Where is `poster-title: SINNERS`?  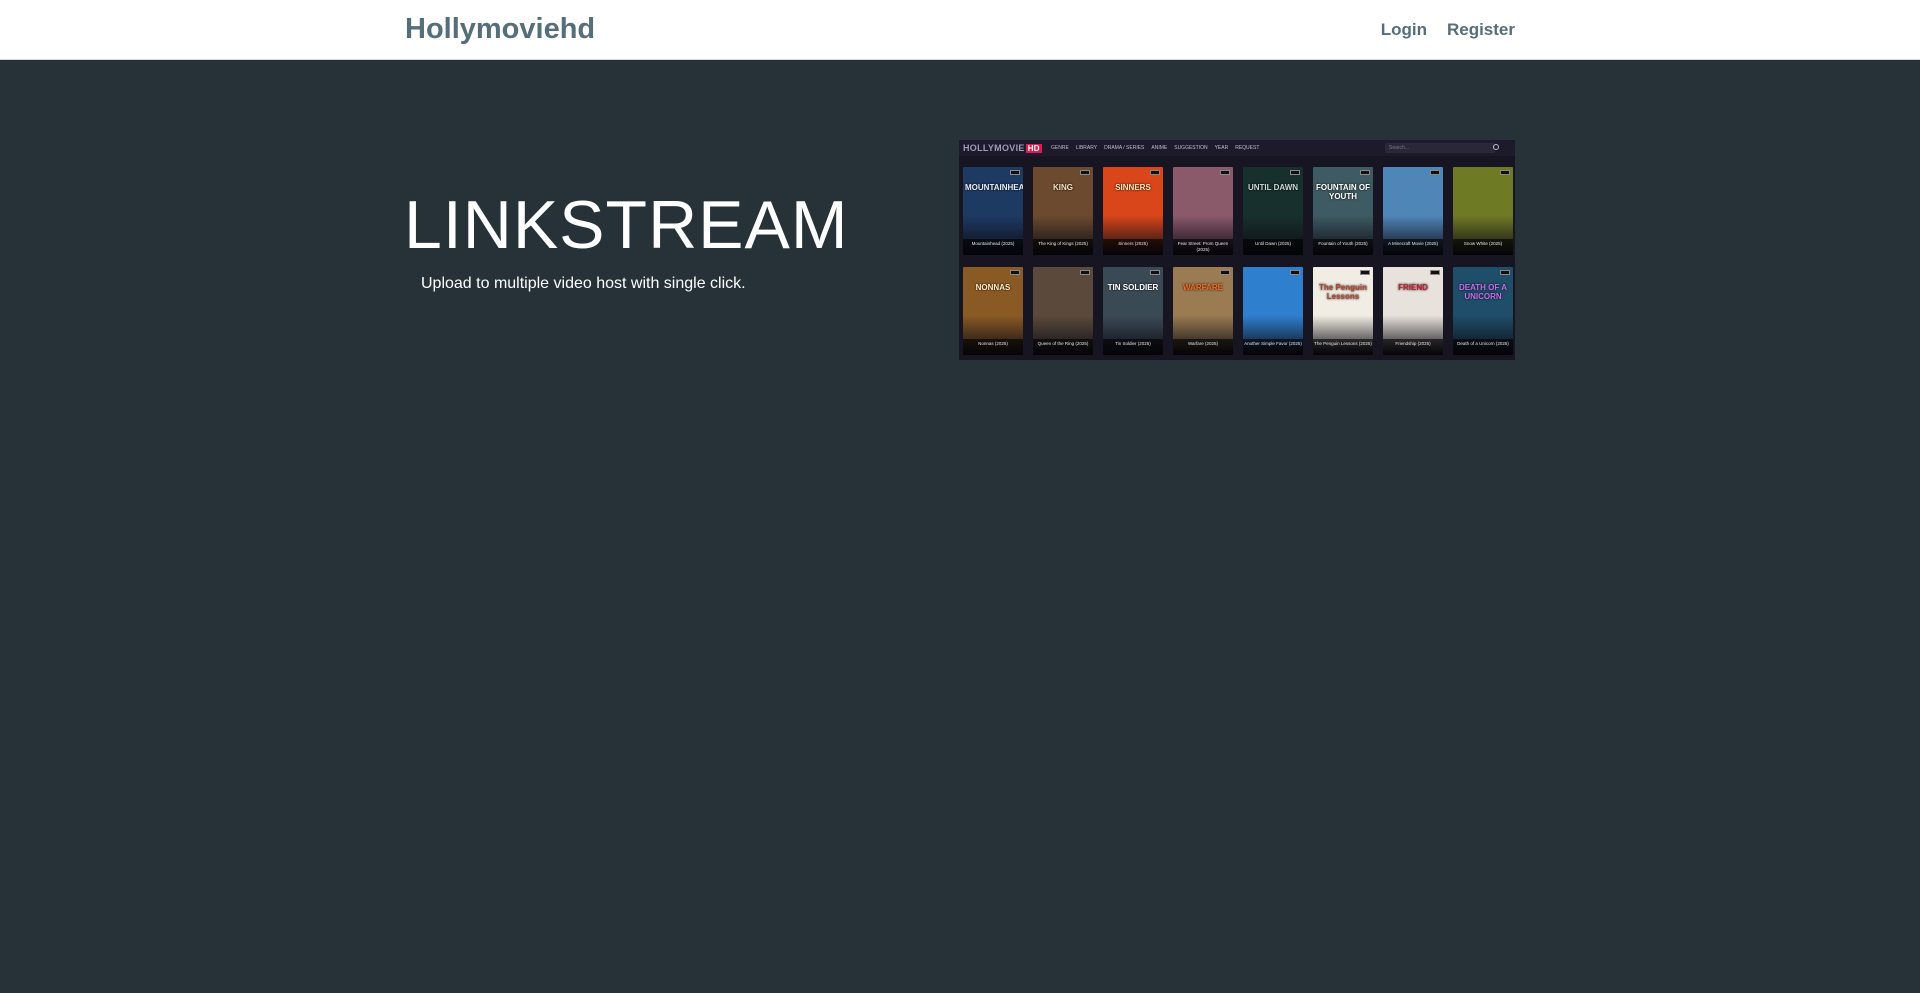 poster-title: SINNERS is located at coordinates (1133, 187).